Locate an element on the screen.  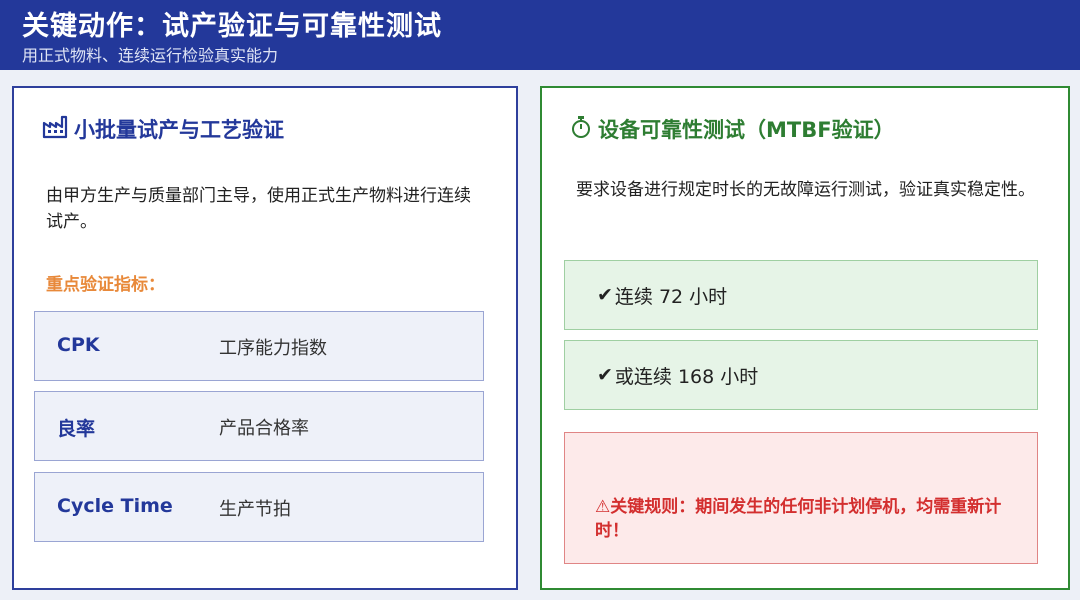
trial-production-title: 小批量试产与工艺验证 is located at coordinates (163, 129).